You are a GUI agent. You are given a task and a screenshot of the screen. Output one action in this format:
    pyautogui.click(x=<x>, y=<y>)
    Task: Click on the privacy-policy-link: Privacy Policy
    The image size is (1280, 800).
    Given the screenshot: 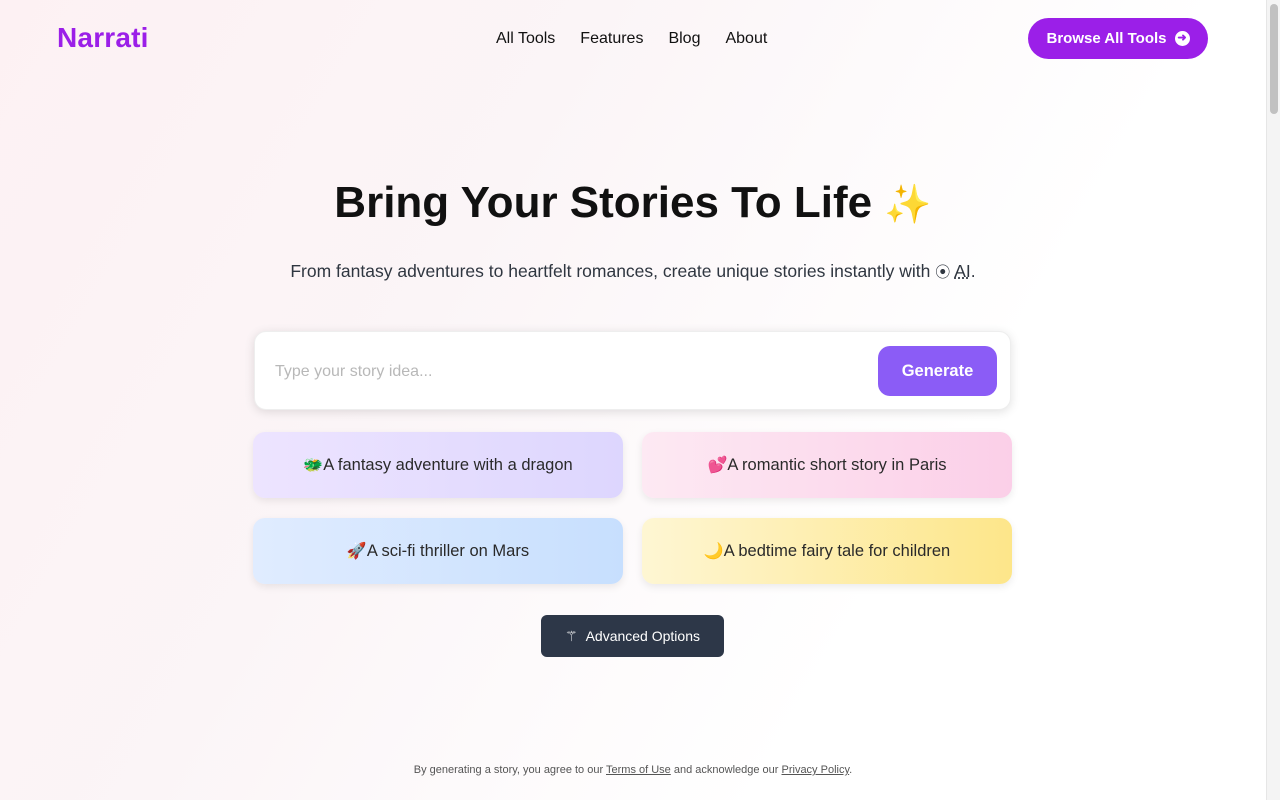 What is the action you would take?
    pyautogui.click(x=816, y=770)
    